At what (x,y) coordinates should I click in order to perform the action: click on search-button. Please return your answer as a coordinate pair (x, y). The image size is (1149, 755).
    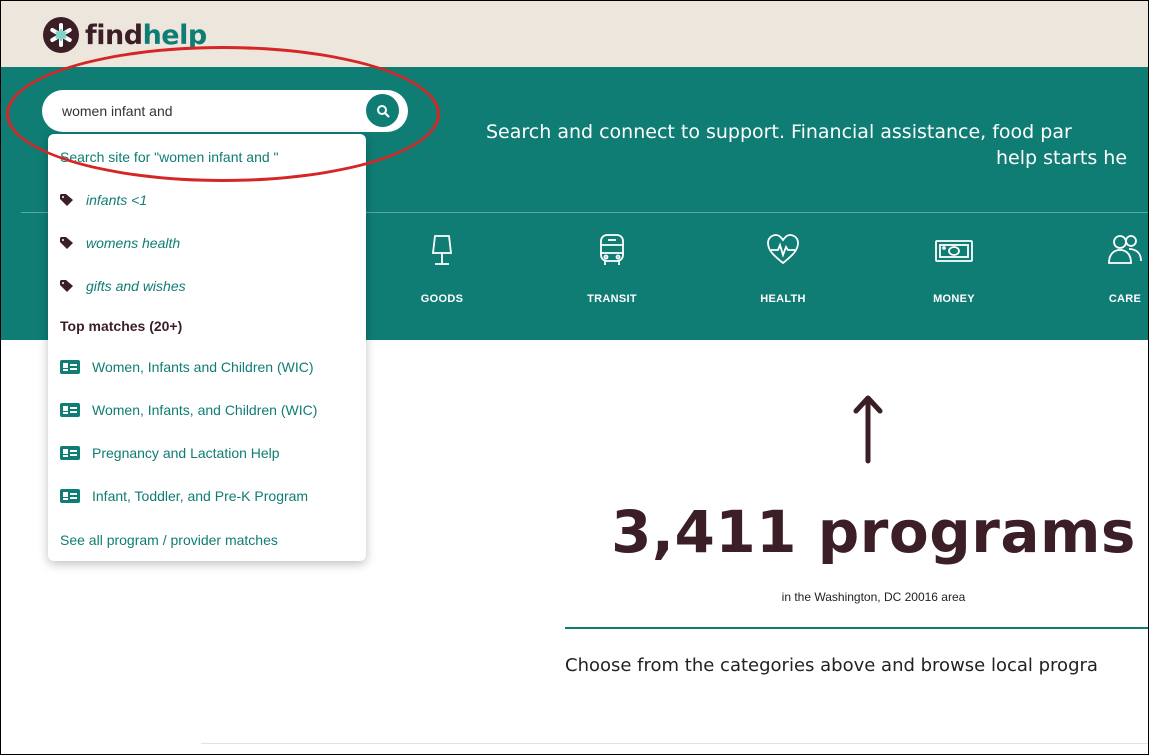
    Looking at the image, I should click on (382, 110).